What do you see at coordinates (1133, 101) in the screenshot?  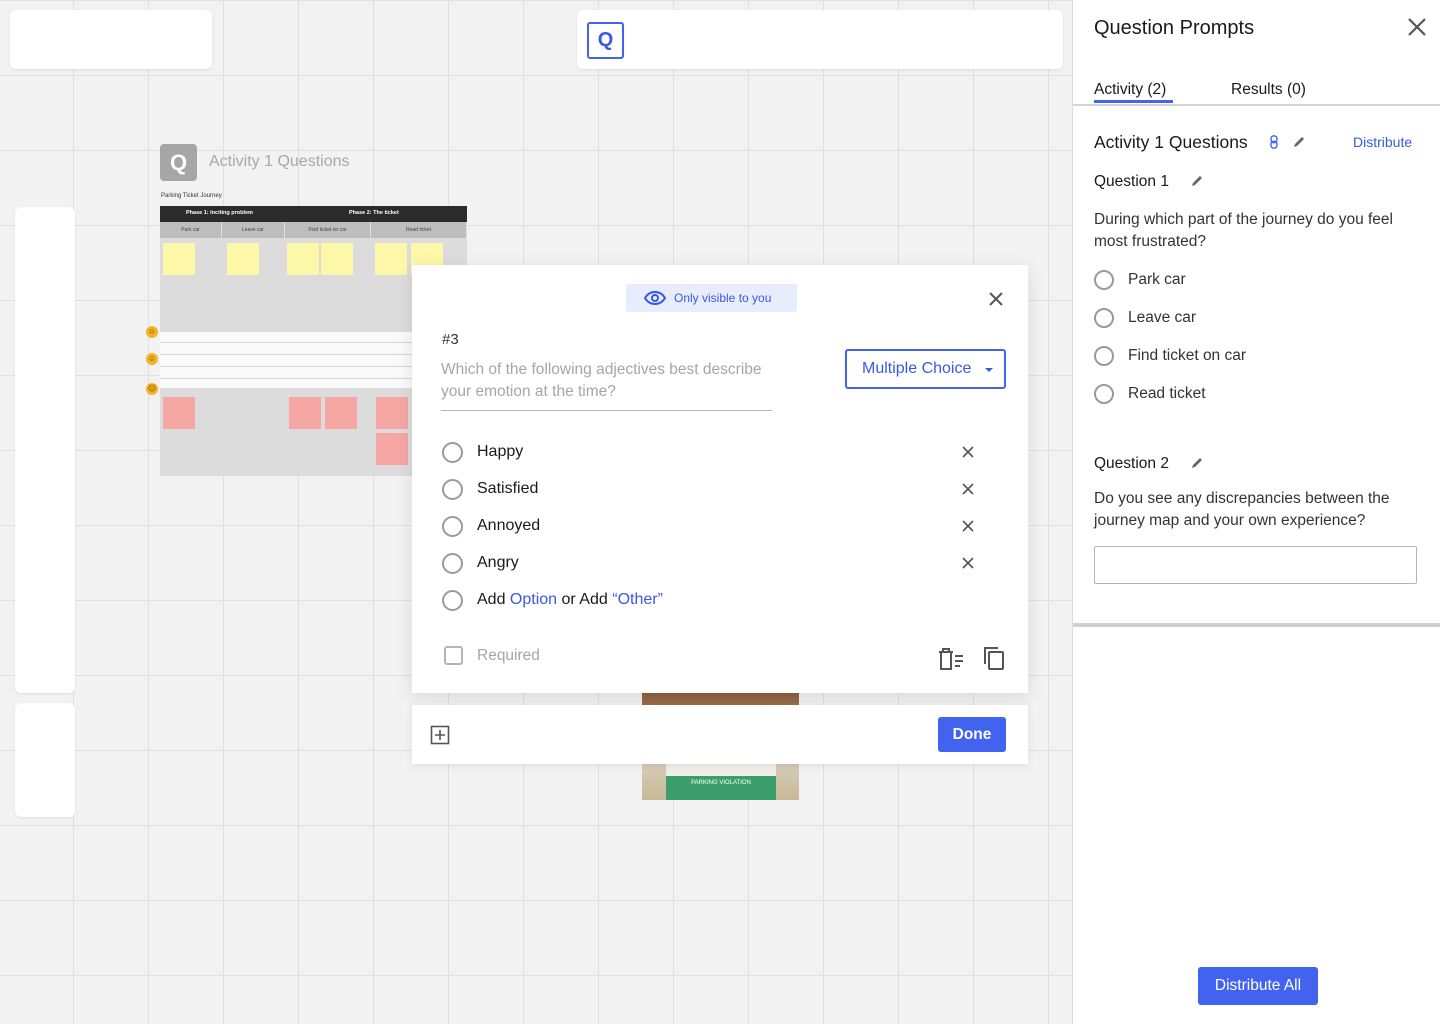 I see `active-tab-indicator` at bounding box center [1133, 101].